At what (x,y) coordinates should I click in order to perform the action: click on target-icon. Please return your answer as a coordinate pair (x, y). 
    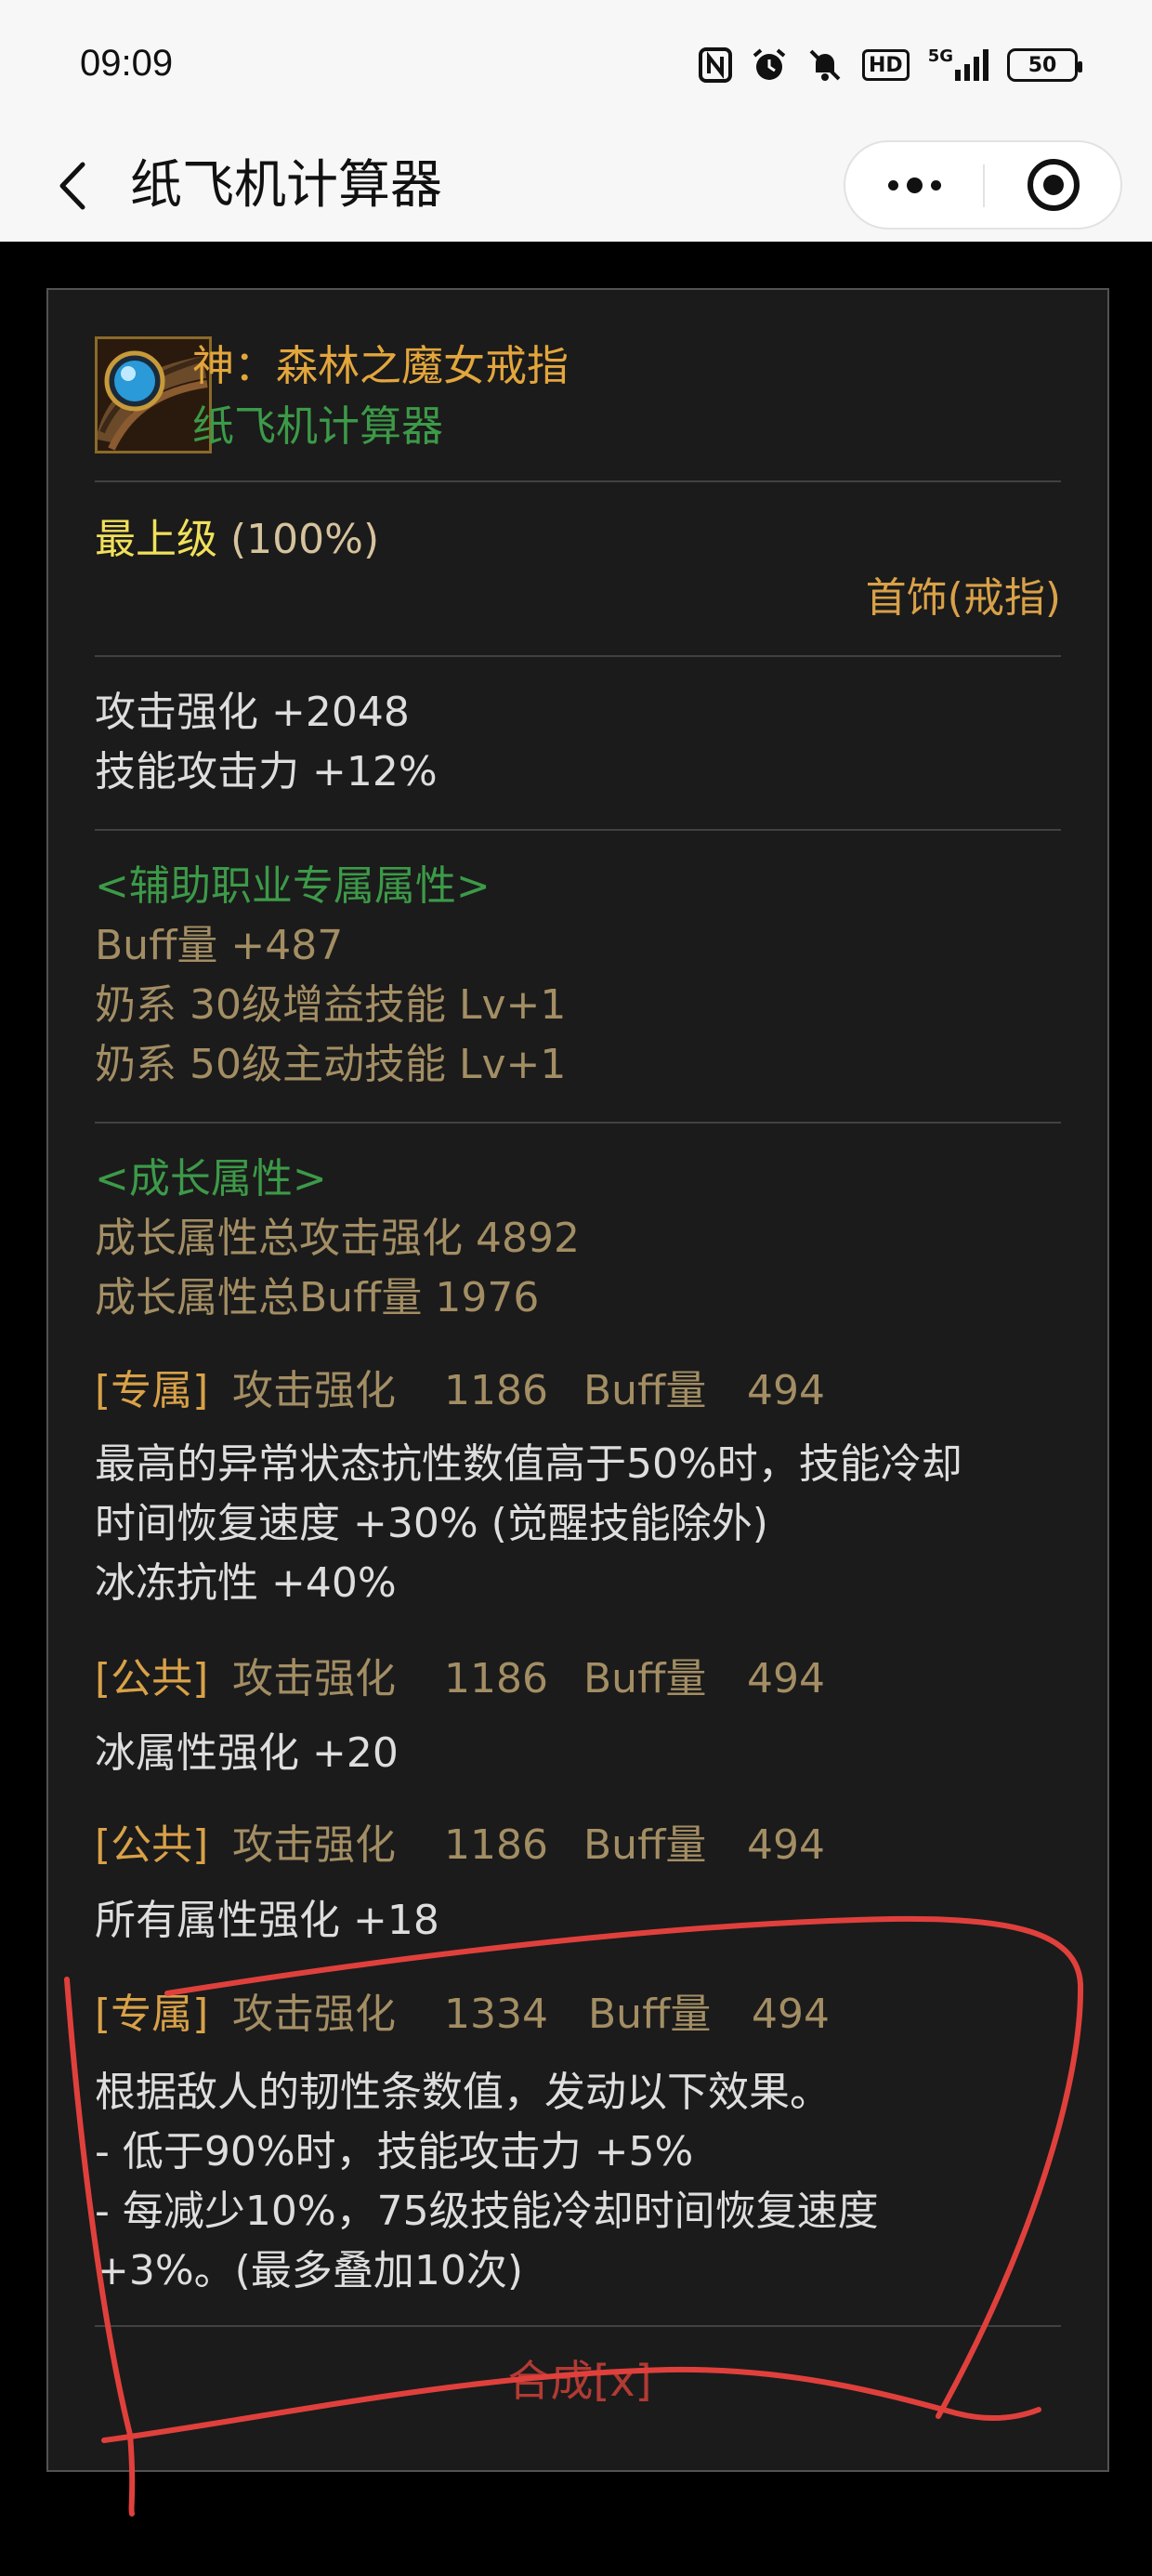
    Looking at the image, I should click on (1054, 185).